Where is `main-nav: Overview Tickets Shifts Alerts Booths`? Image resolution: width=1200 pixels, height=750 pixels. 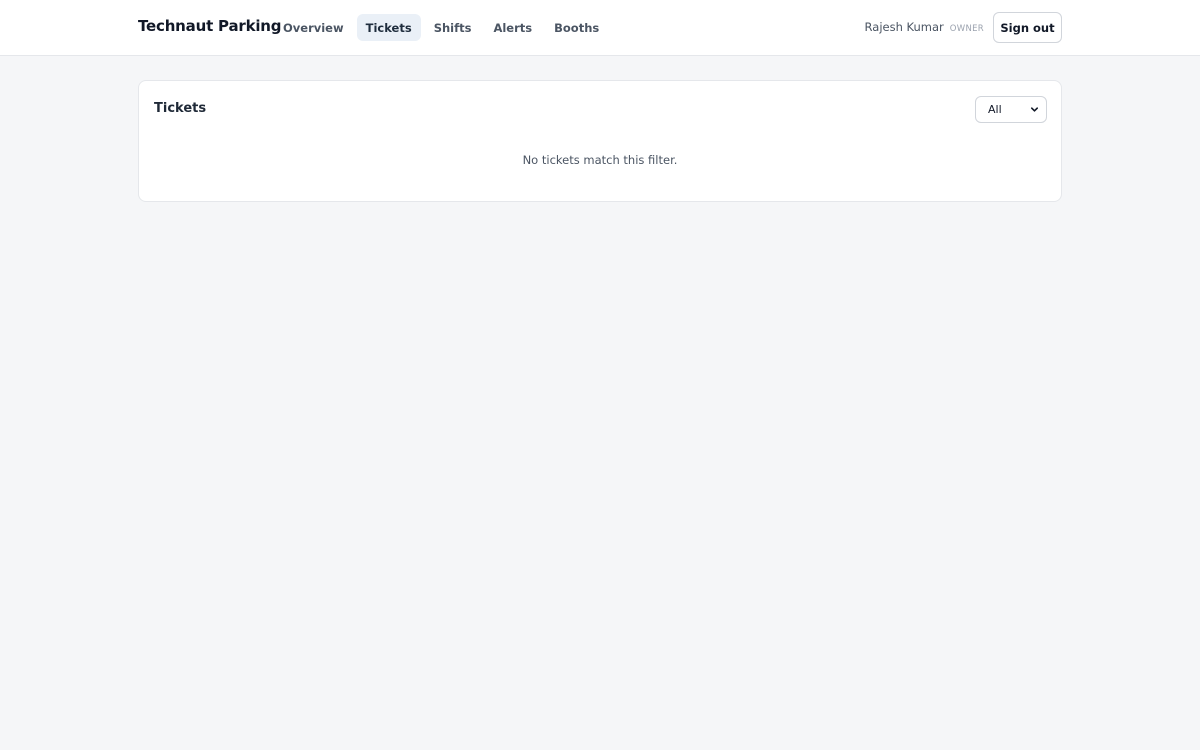 main-nav: Overview Tickets Shifts Alerts Booths is located at coordinates (441, 27).